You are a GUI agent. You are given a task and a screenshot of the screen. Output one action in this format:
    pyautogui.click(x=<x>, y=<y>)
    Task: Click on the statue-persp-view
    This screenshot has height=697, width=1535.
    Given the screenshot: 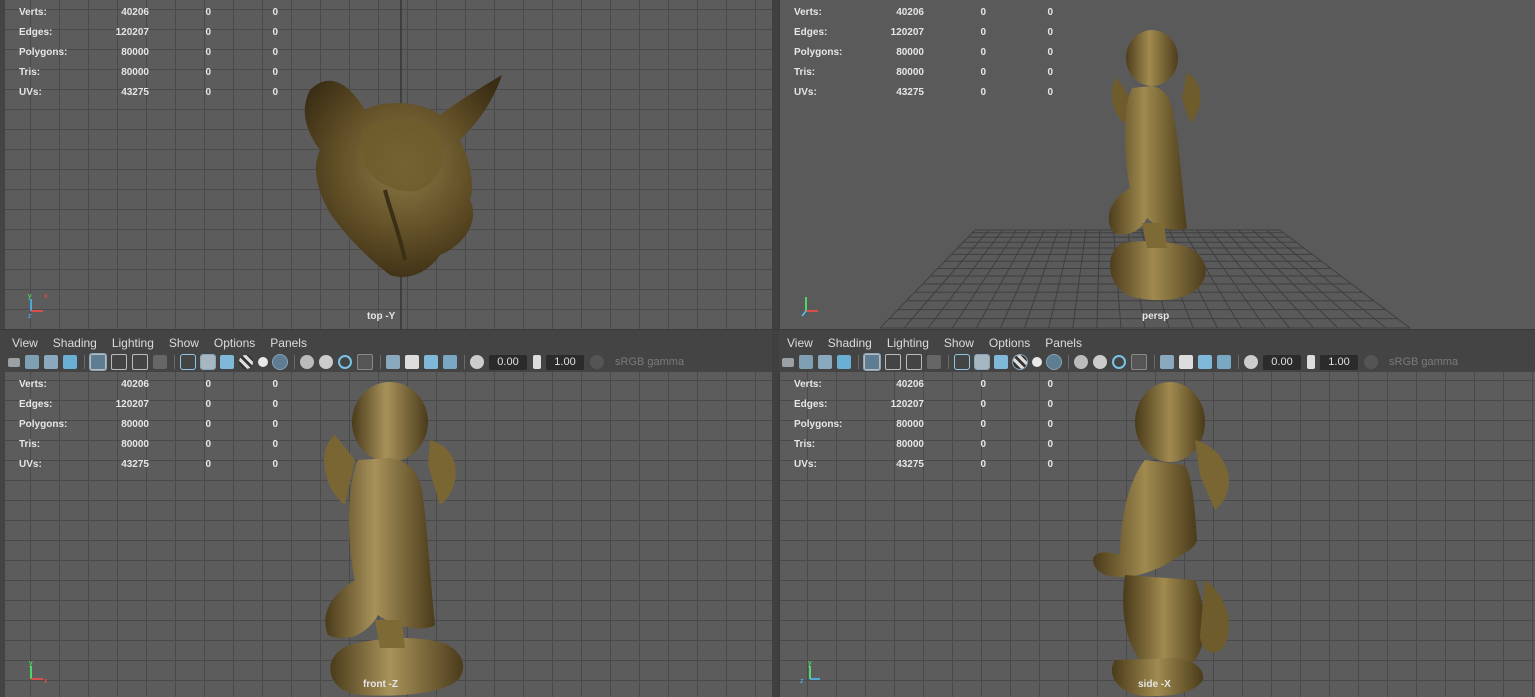 What is the action you would take?
    pyautogui.click(x=1162, y=165)
    